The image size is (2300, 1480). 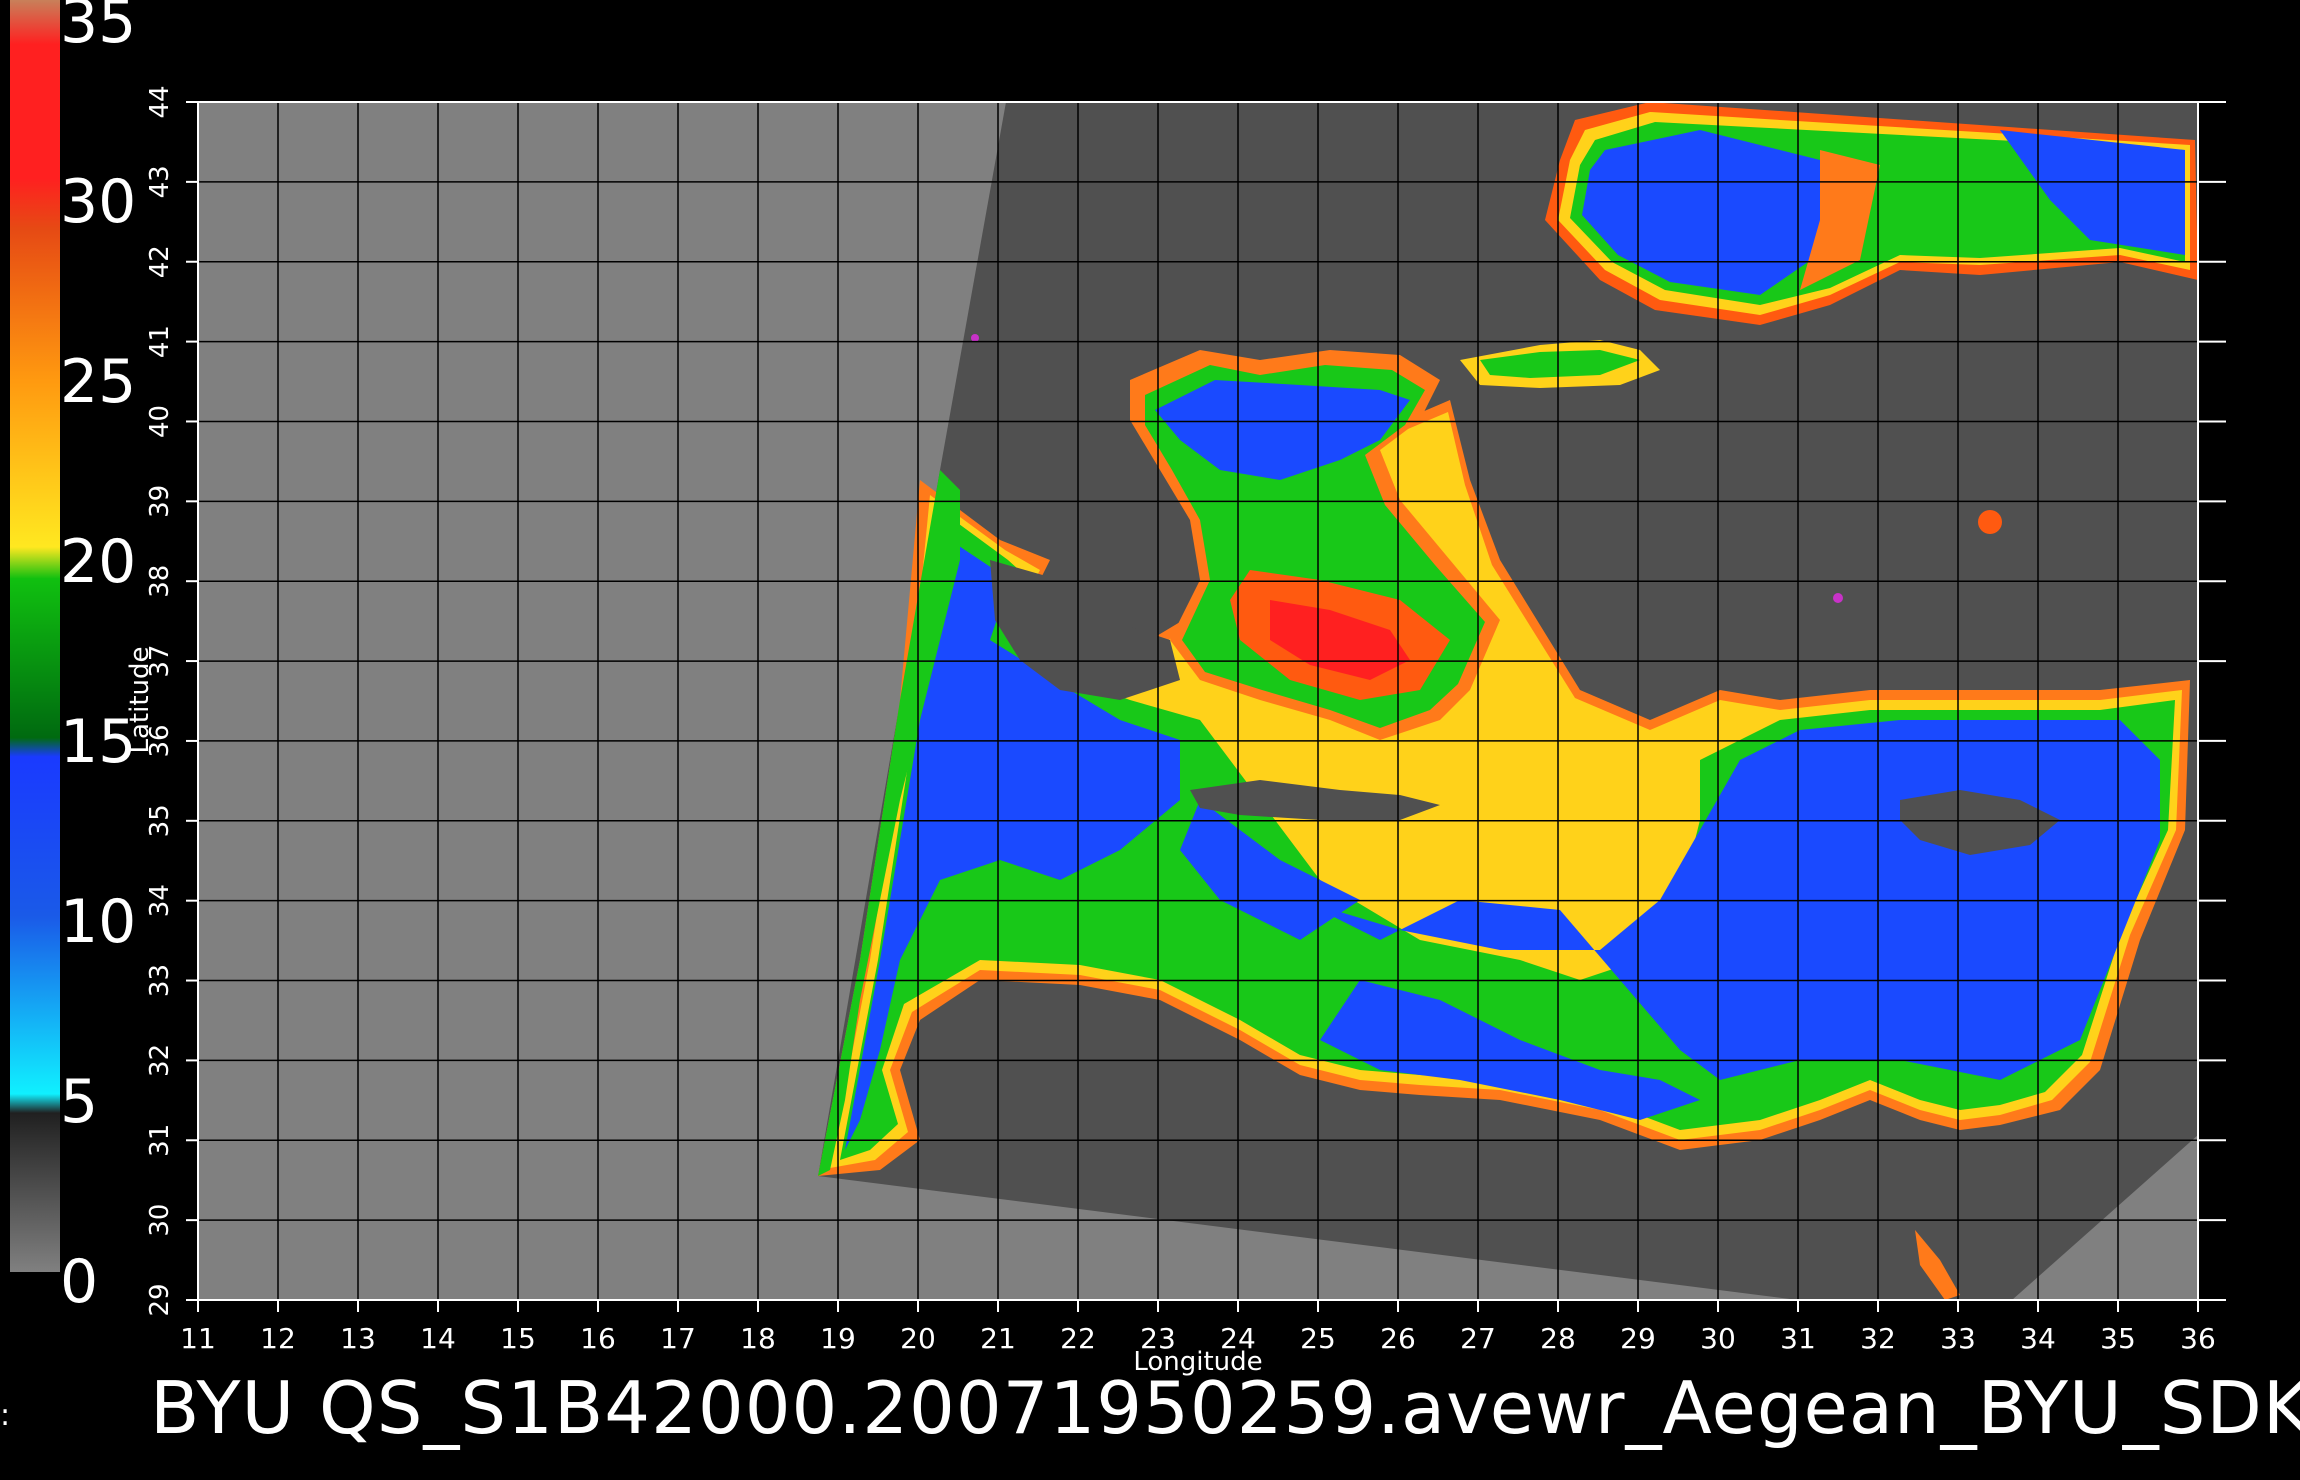 I want to click on x-tick-label: 15, so click(x=518, y=1338).